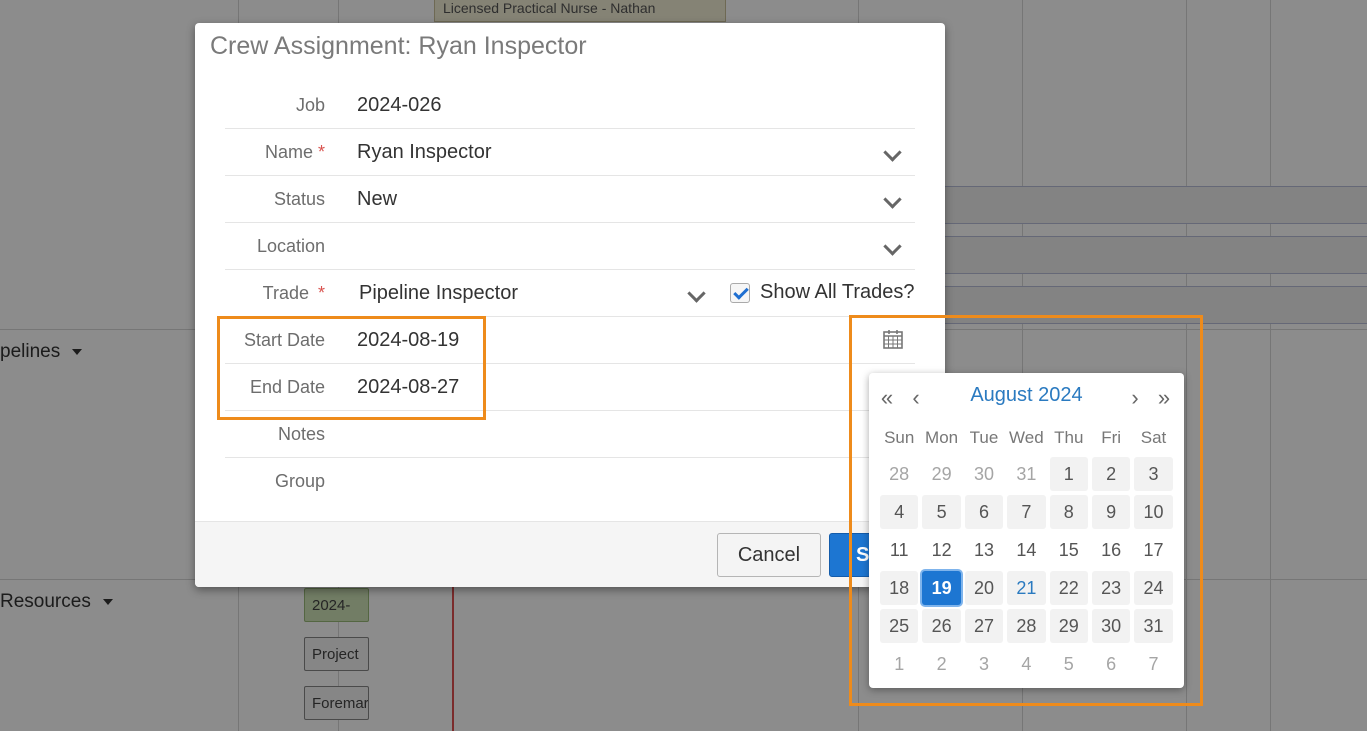 This screenshot has height=731, width=1367. What do you see at coordinates (1153, 437) in the screenshot?
I see `weekday-label: Sat` at bounding box center [1153, 437].